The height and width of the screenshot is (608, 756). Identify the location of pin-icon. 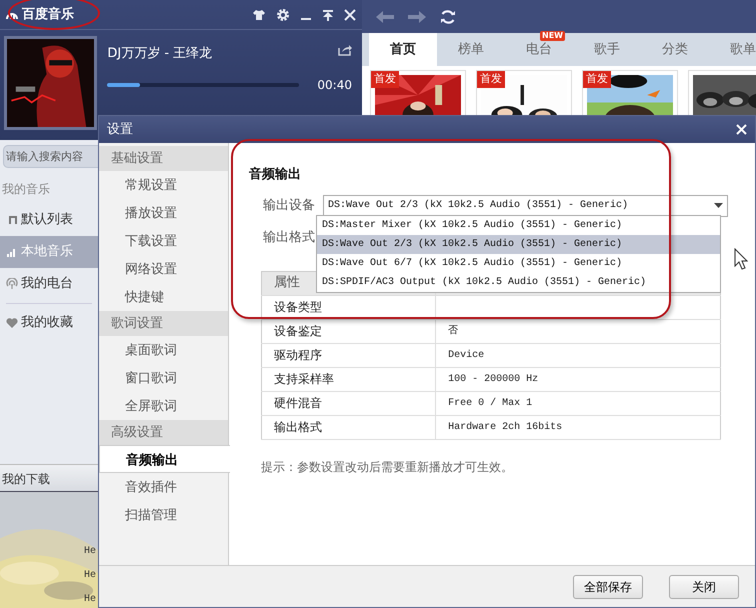
(328, 14).